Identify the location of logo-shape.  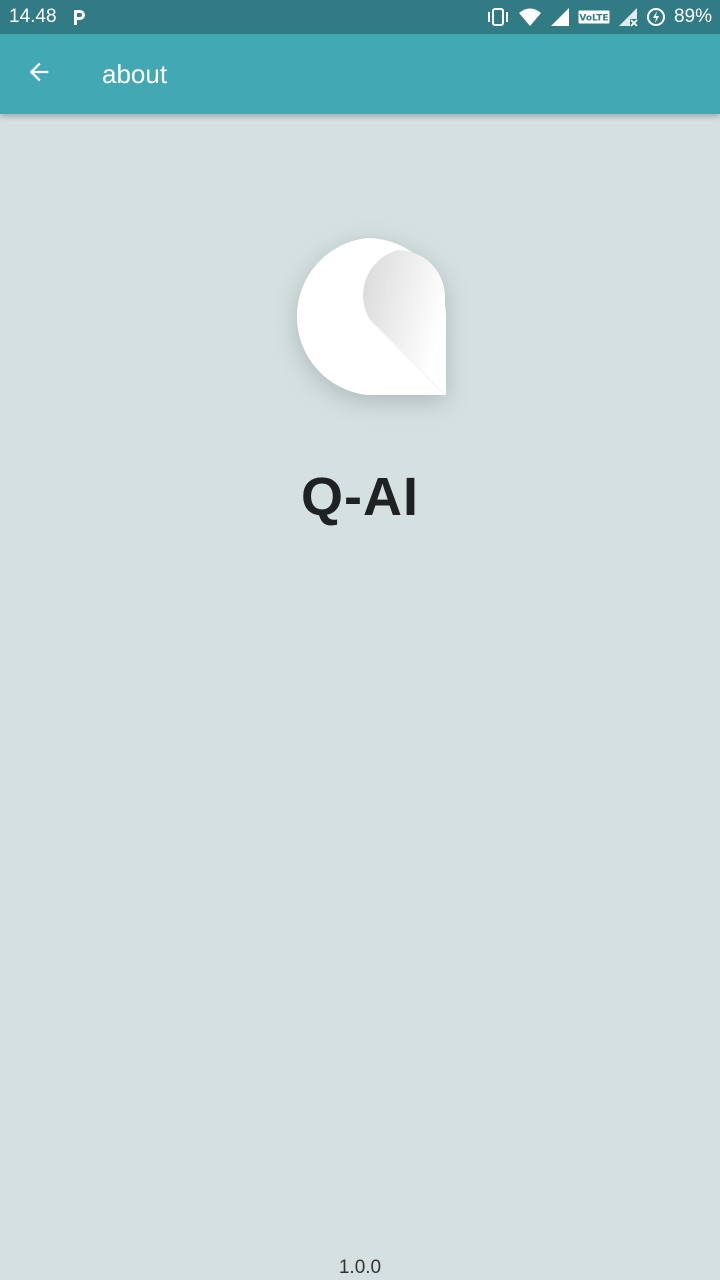
(367, 317).